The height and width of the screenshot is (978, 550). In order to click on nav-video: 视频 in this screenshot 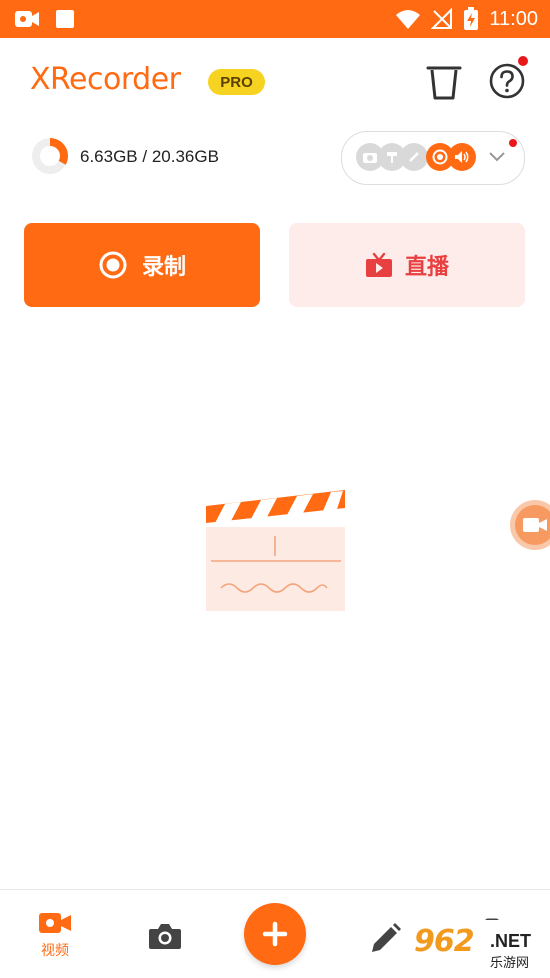, I will do `click(55, 935)`.